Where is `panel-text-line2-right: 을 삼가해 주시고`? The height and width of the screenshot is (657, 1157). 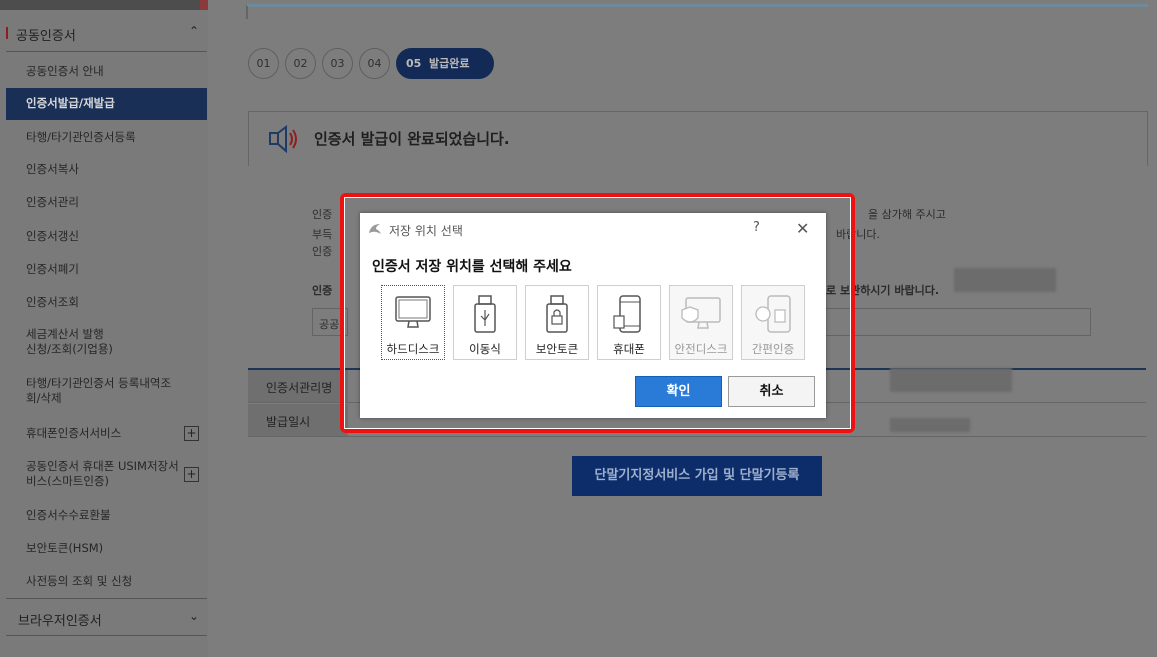 panel-text-line2-right: 을 삼가해 주시고 is located at coordinates (907, 214).